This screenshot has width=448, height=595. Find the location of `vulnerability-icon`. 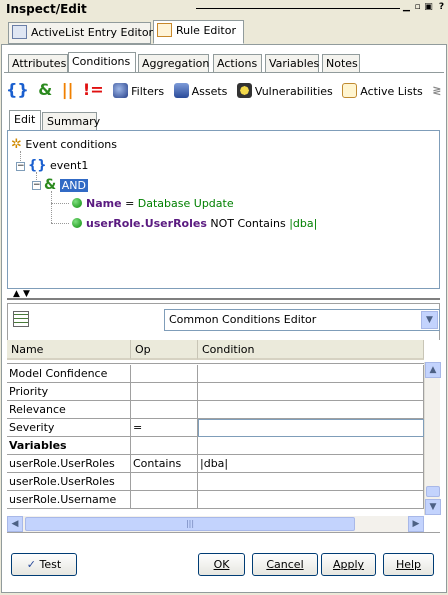

vulnerability-icon is located at coordinates (244, 90).